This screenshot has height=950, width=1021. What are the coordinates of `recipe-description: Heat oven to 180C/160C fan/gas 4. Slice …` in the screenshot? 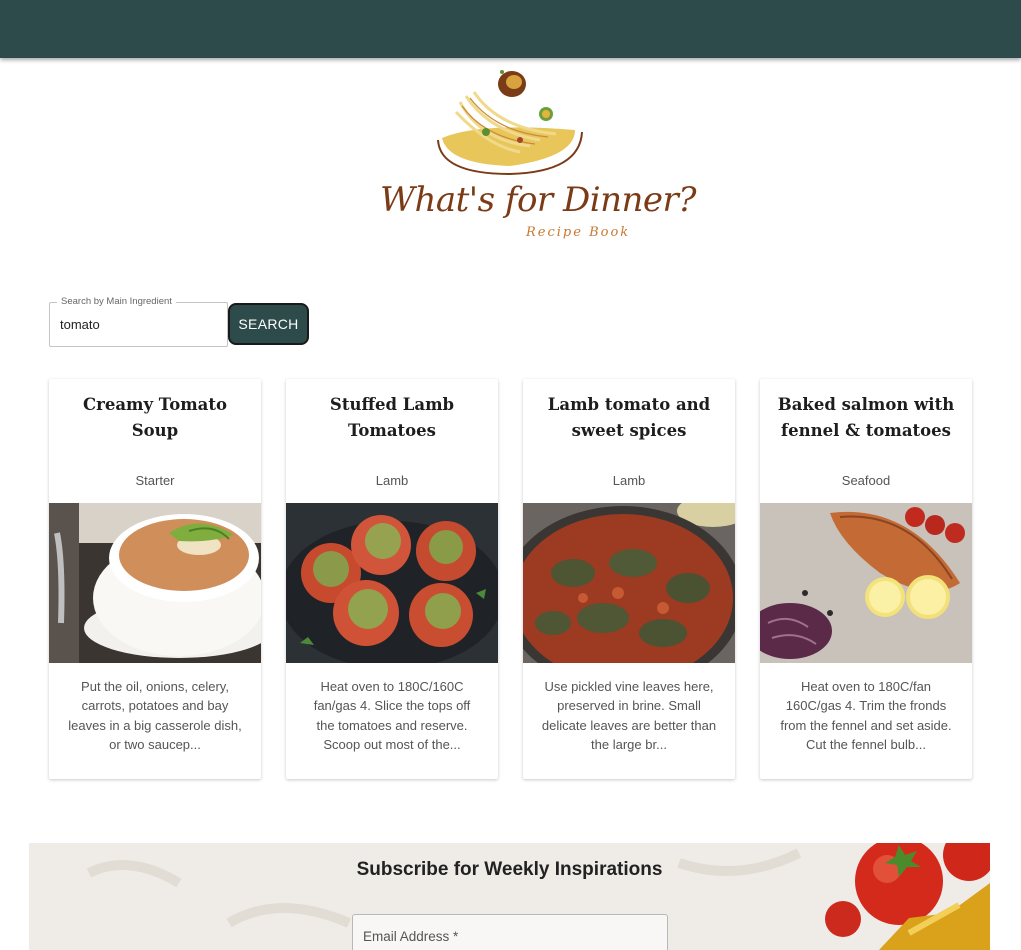 It's located at (392, 715).